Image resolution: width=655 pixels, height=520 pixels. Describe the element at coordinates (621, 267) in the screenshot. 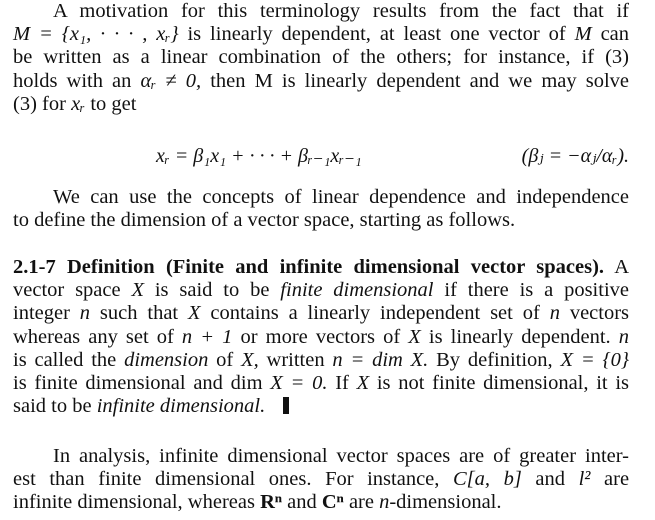

I see `text-fragment: A` at that location.